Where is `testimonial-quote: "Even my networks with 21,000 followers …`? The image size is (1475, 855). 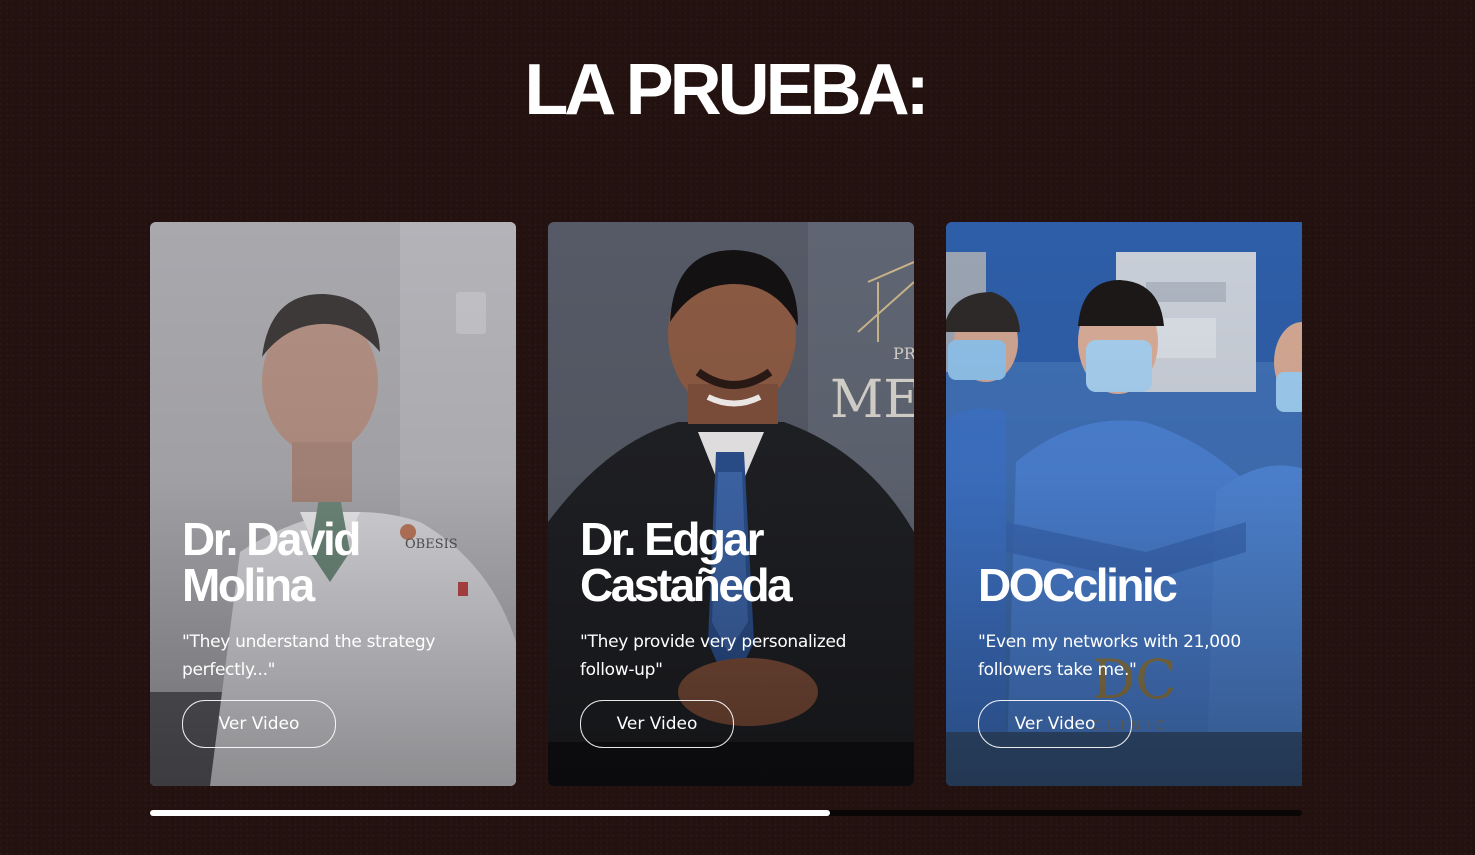
testimonial-quote: "Even my networks with 21,000 followers … is located at coordinates (1109, 656).